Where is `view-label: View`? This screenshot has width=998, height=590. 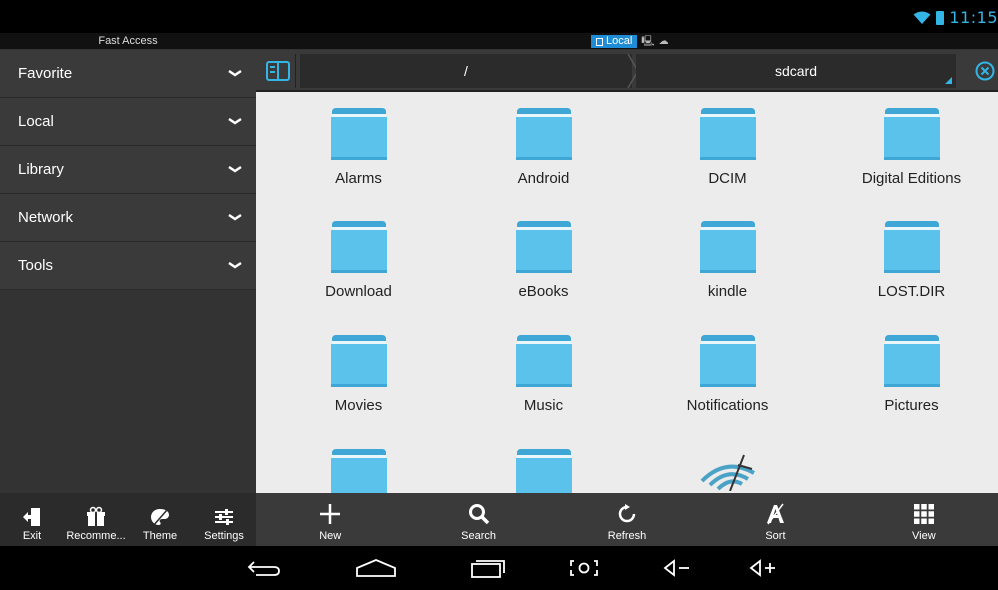
view-label: View is located at coordinates (924, 536).